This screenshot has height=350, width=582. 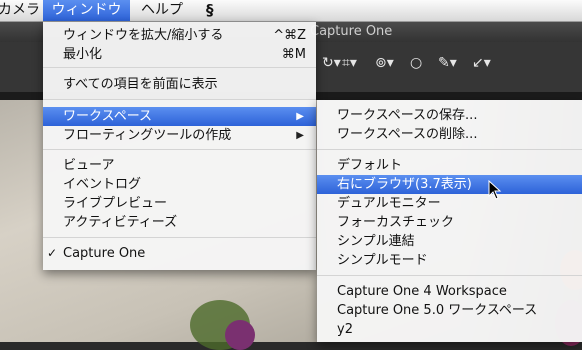 What do you see at coordinates (437, 310) in the screenshot?
I see `menu-item-label: Capture One 5.0 ワークスペース` at bounding box center [437, 310].